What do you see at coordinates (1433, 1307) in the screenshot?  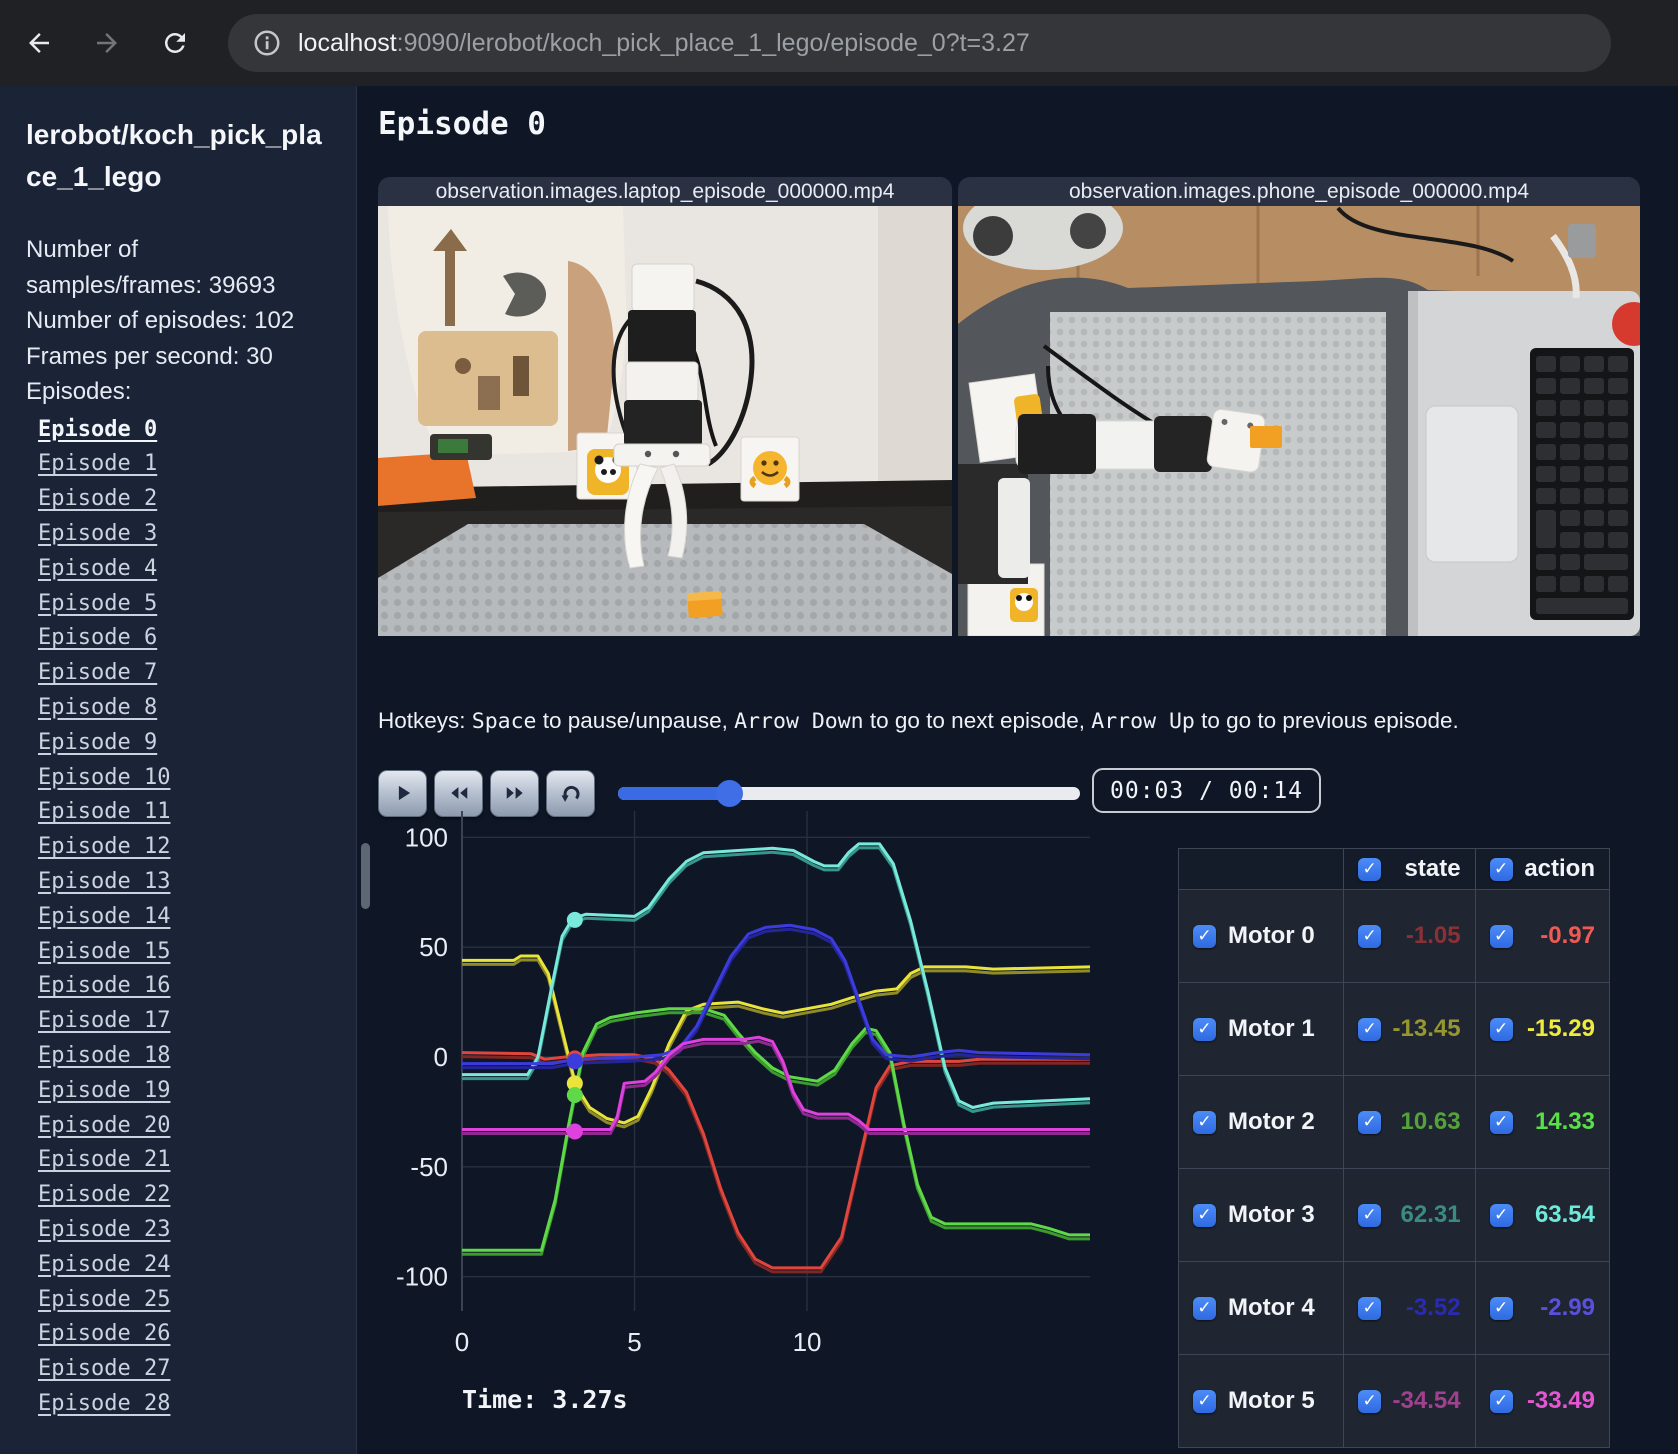 I see `motor-4-state-value: -3.52` at bounding box center [1433, 1307].